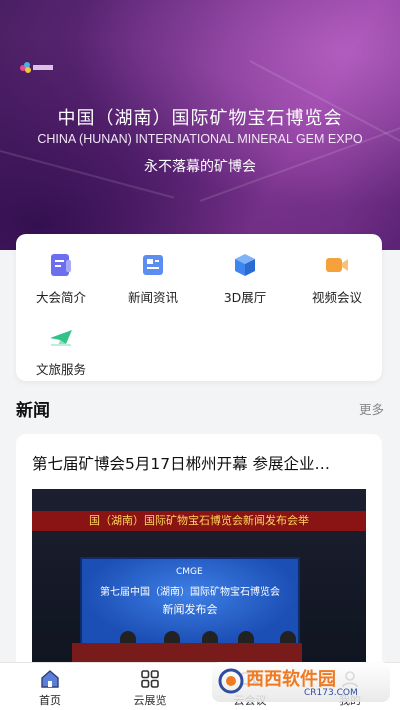 This screenshot has height=710, width=400. Describe the element at coordinates (200, 167) in the screenshot. I see `hero-slogan: 永不落幕的矿博会` at that location.